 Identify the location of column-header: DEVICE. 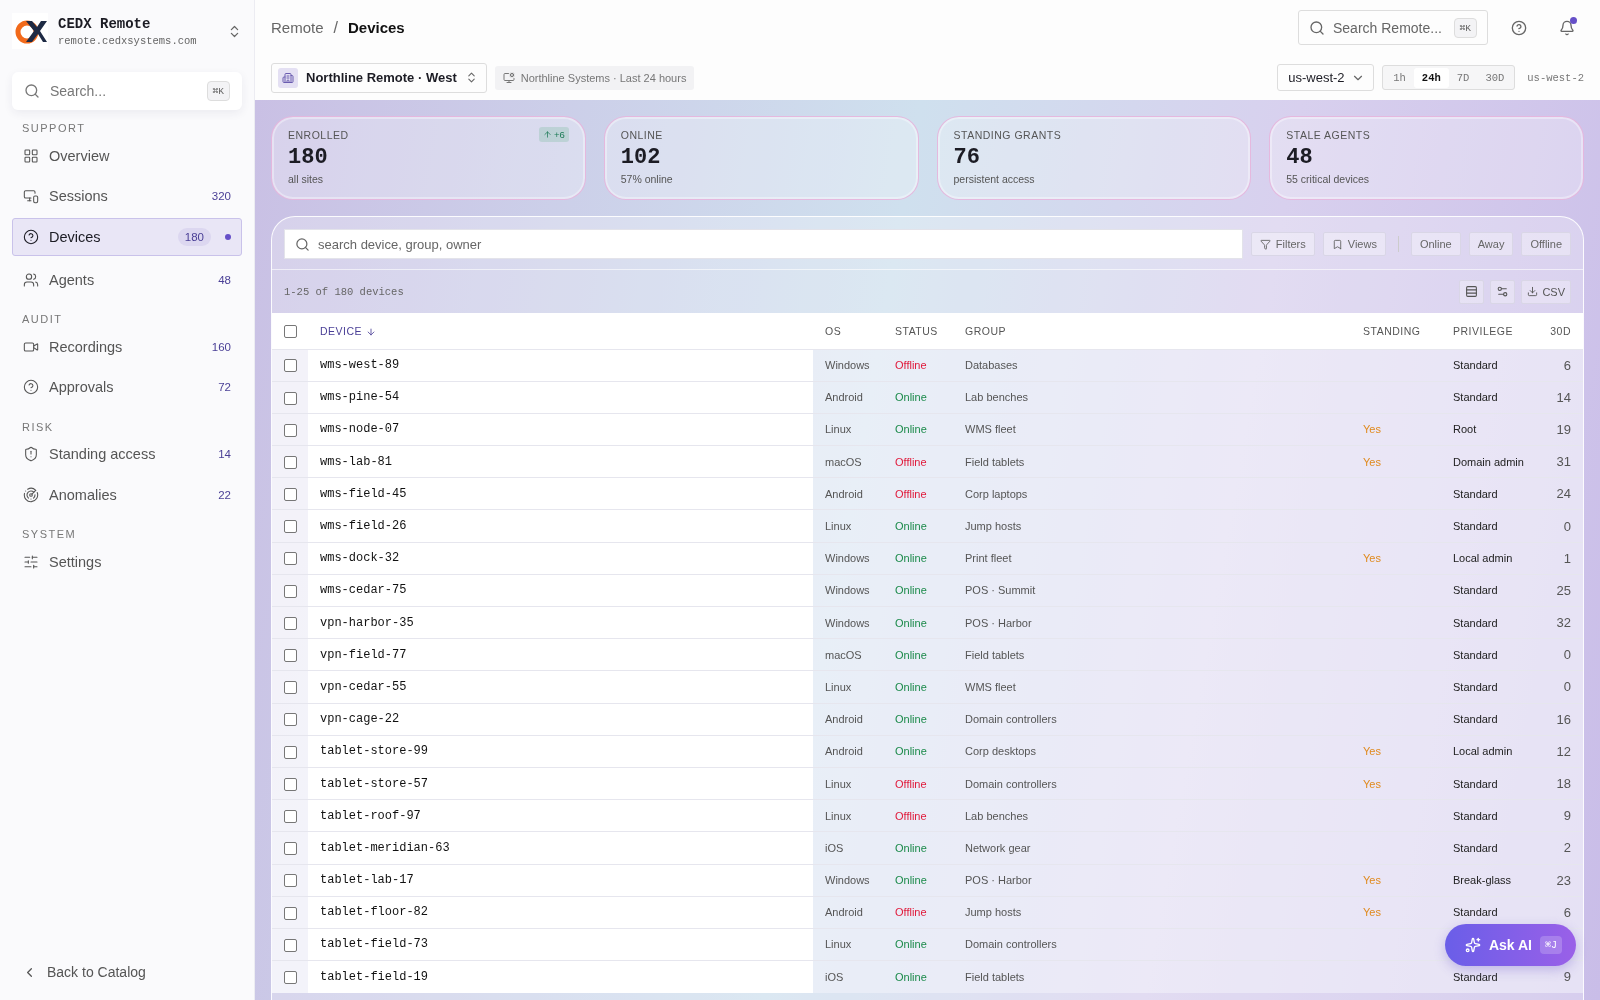
(560, 331).